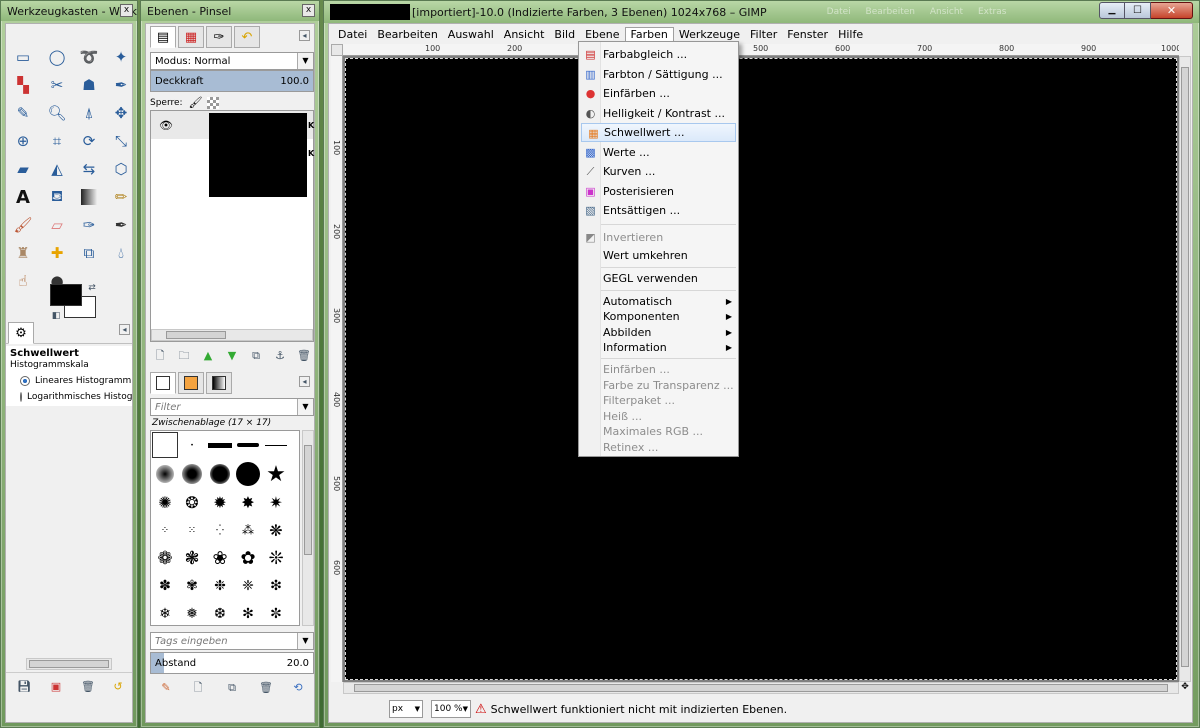 The height and width of the screenshot is (728, 1200). What do you see at coordinates (57, 141) in the screenshot?
I see `crop-icon: ⌗` at bounding box center [57, 141].